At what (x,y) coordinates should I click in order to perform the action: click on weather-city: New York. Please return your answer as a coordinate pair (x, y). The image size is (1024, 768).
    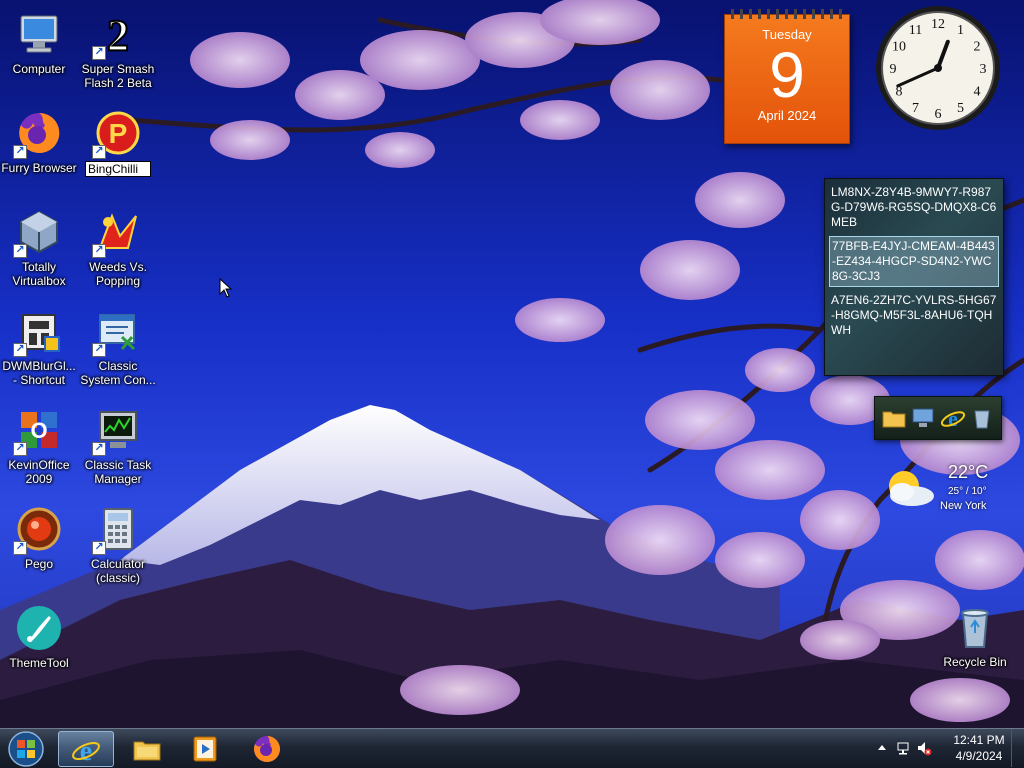
    Looking at the image, I should click on (963, 506).